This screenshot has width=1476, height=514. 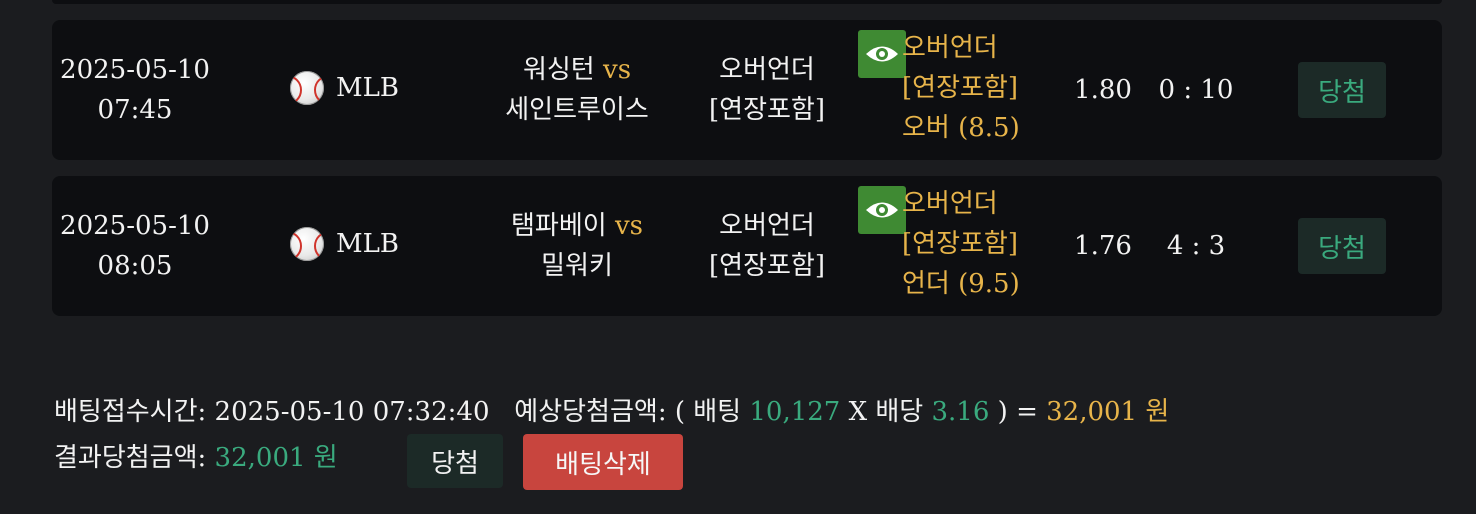 I want to click on expected-amount: 32,001 원, so click(x=1108, y=412).